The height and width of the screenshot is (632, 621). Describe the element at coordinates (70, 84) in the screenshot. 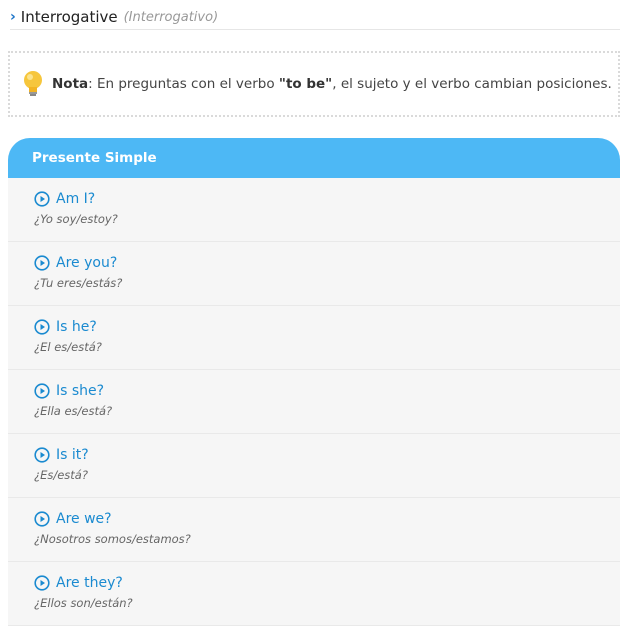

I see `note-label: Nota` at that location.